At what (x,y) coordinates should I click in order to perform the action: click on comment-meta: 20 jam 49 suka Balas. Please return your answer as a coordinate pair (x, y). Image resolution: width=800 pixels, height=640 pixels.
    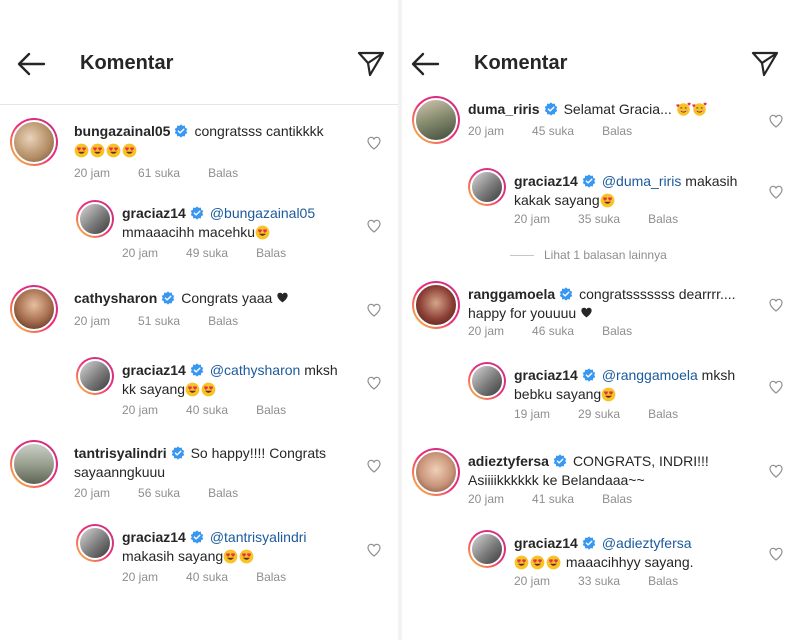
    Looking at the image, I should click on (218, 253).